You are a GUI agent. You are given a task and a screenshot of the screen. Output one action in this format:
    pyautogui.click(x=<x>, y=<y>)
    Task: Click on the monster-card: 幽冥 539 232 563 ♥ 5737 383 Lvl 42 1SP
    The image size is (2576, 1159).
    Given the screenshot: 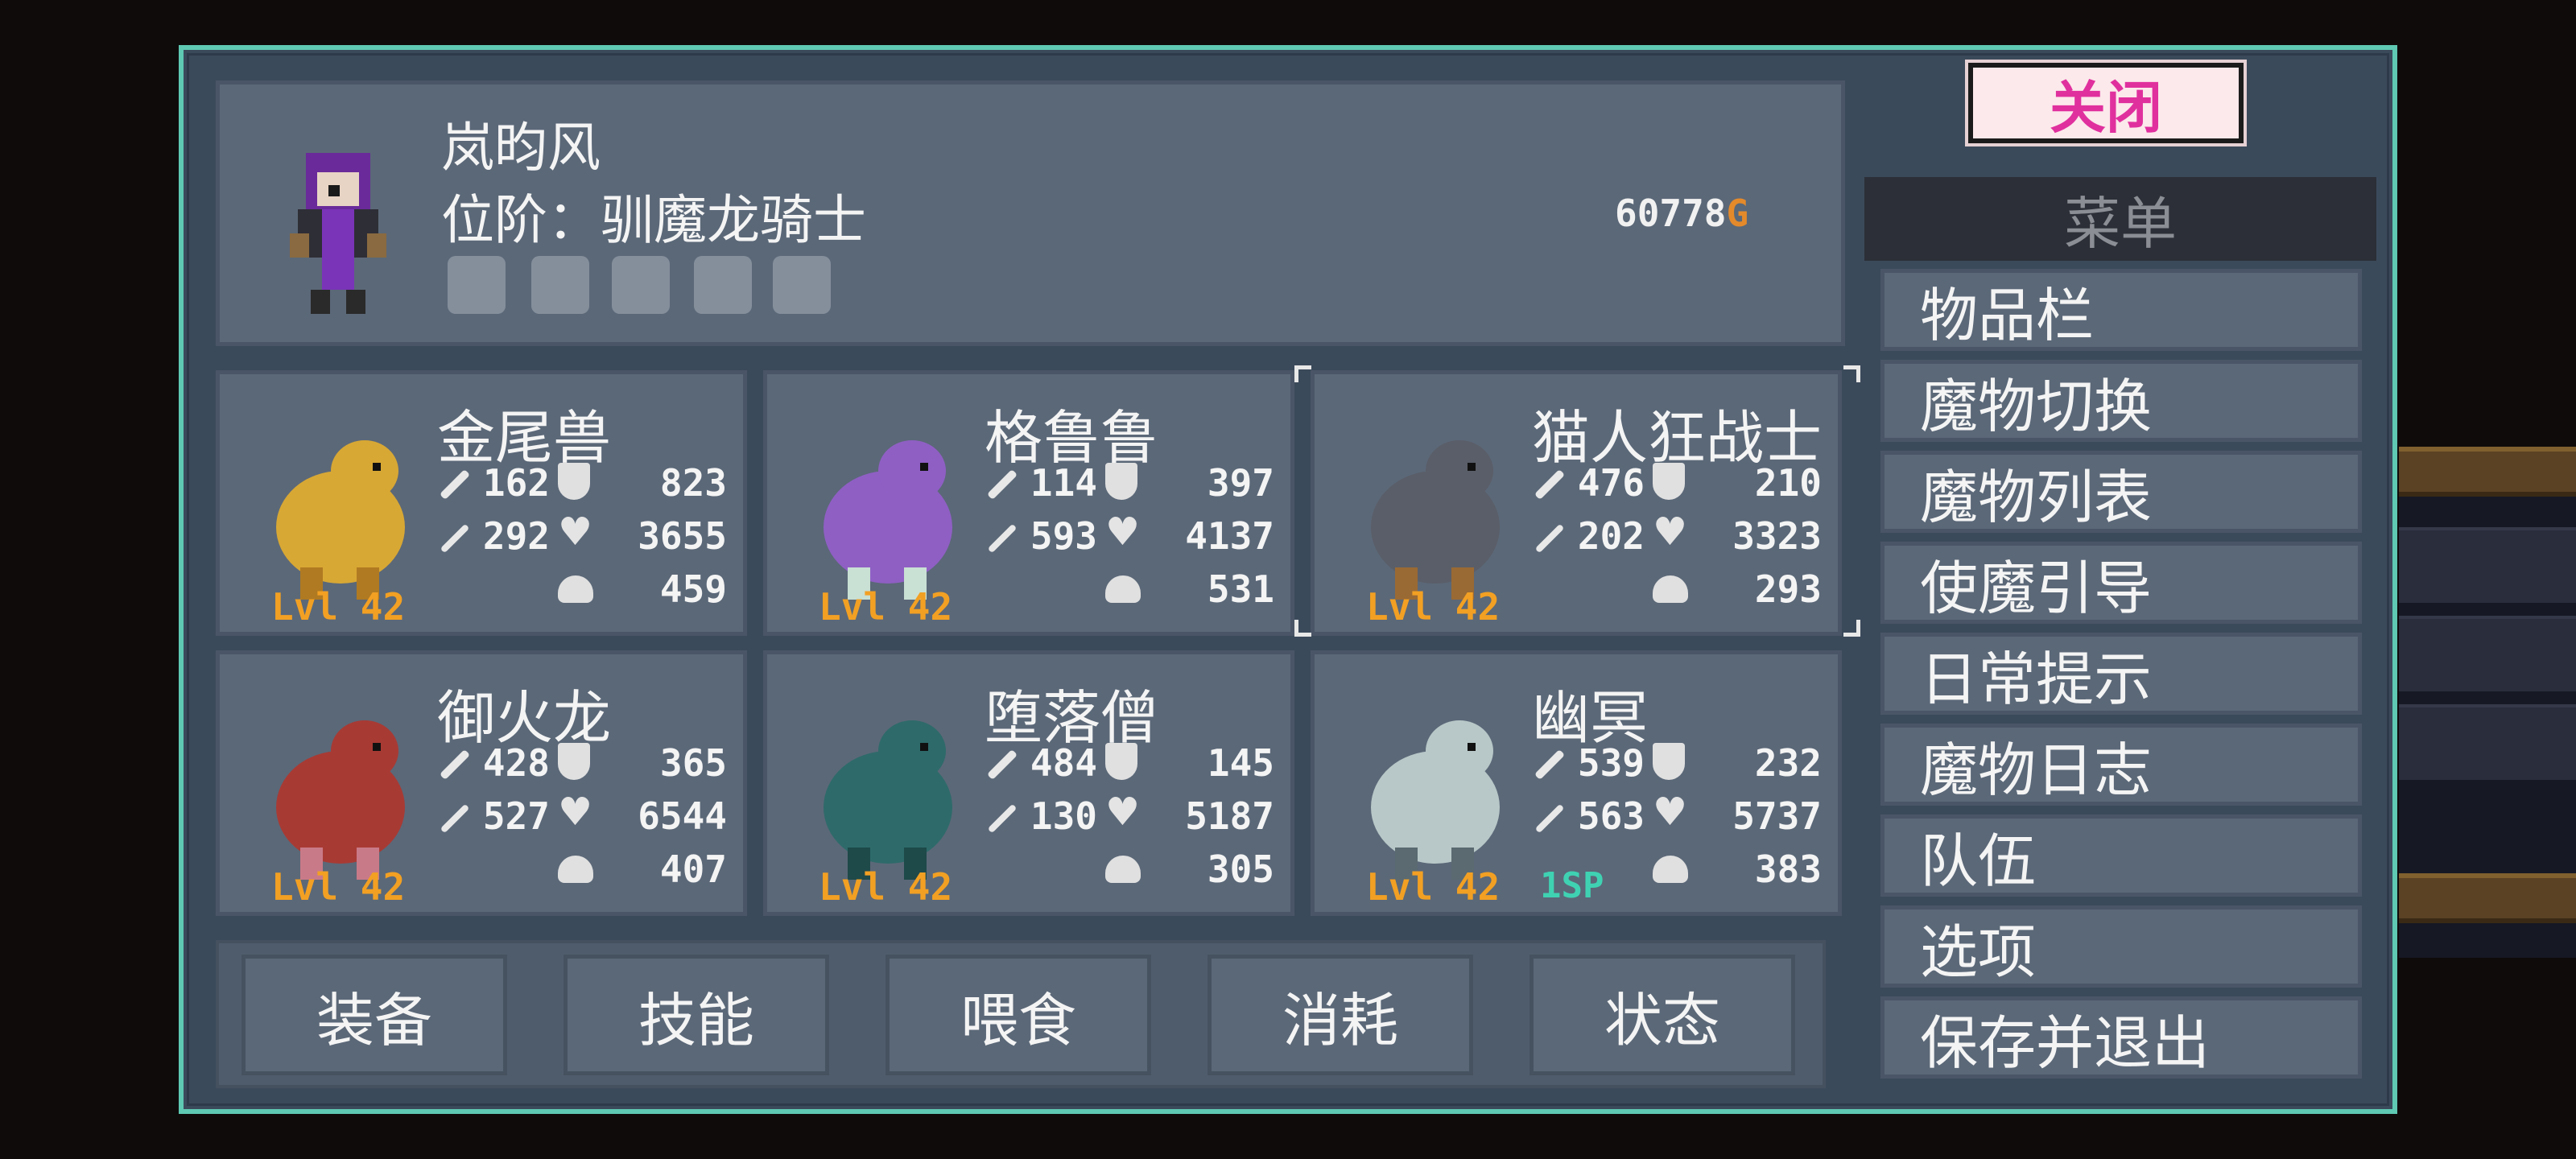 What is the action you would take?
    pyautogui.click(x=1576, y=783)
    